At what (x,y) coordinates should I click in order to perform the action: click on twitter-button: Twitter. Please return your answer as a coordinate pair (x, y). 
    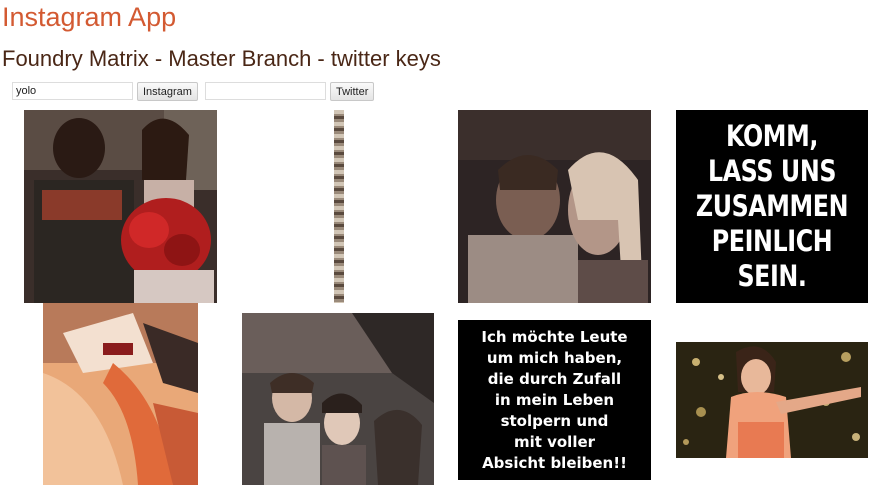
    Looking at the image, I should click on (352, 91).